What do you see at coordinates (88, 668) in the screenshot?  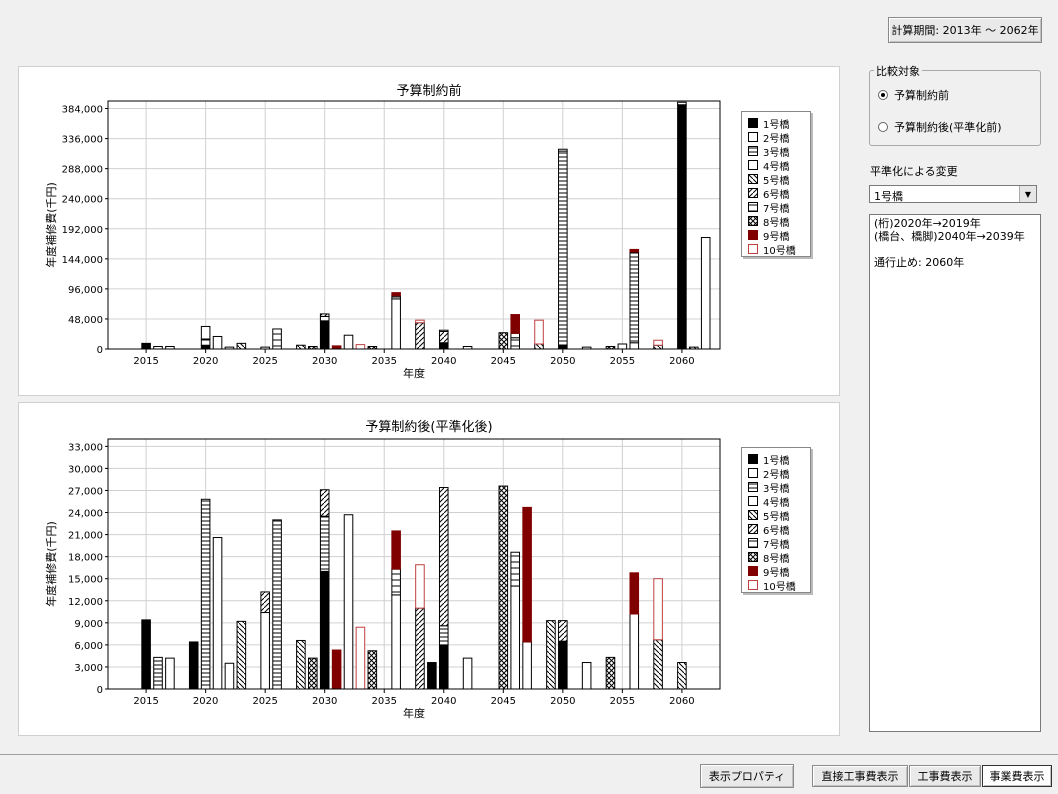 I see `y-tick-label: 3,000` at bounding box center [88, 668].